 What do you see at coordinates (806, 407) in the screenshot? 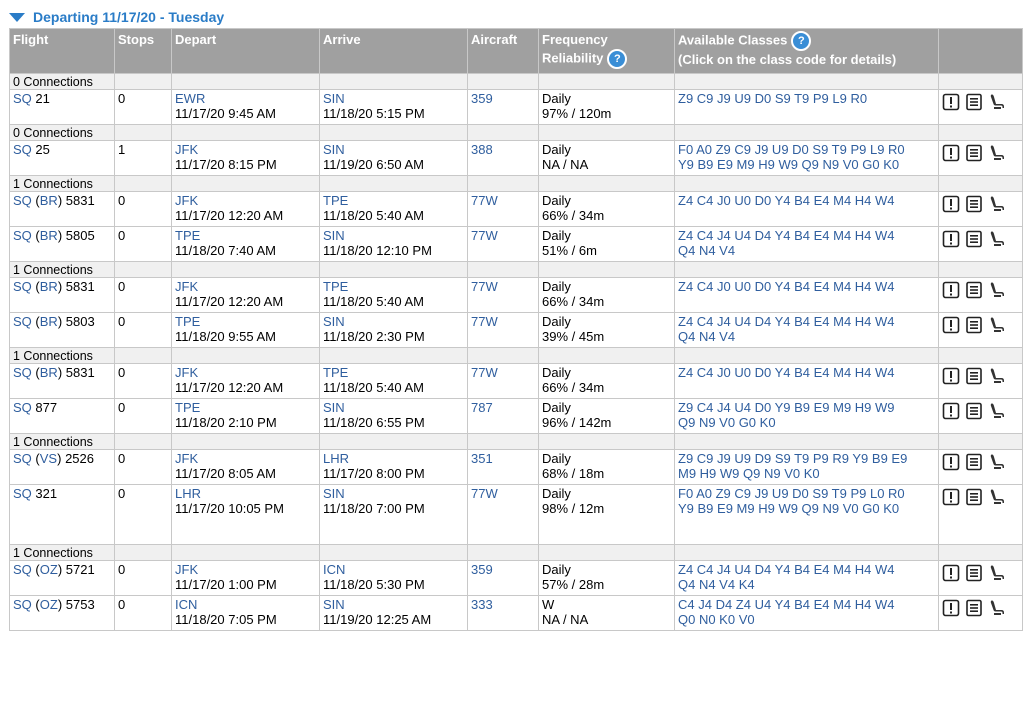
I see `class-codes-line: Z9 C4 J4 U4 D0 Y9 B9 E9 M9 H9 W9` at bounding box center [806, 407].